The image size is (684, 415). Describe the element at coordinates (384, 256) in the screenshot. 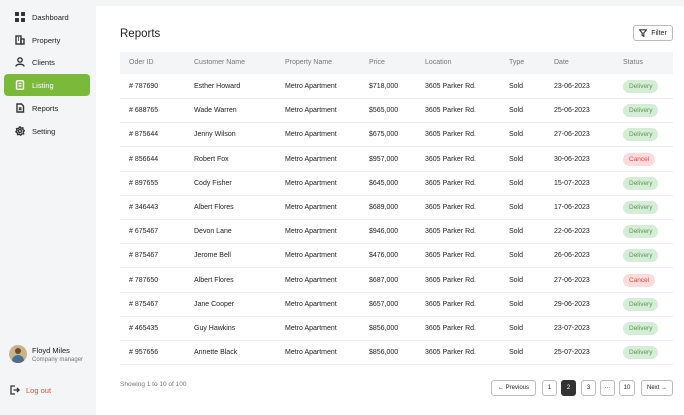

I see `price-cell: $476,000` at that location.